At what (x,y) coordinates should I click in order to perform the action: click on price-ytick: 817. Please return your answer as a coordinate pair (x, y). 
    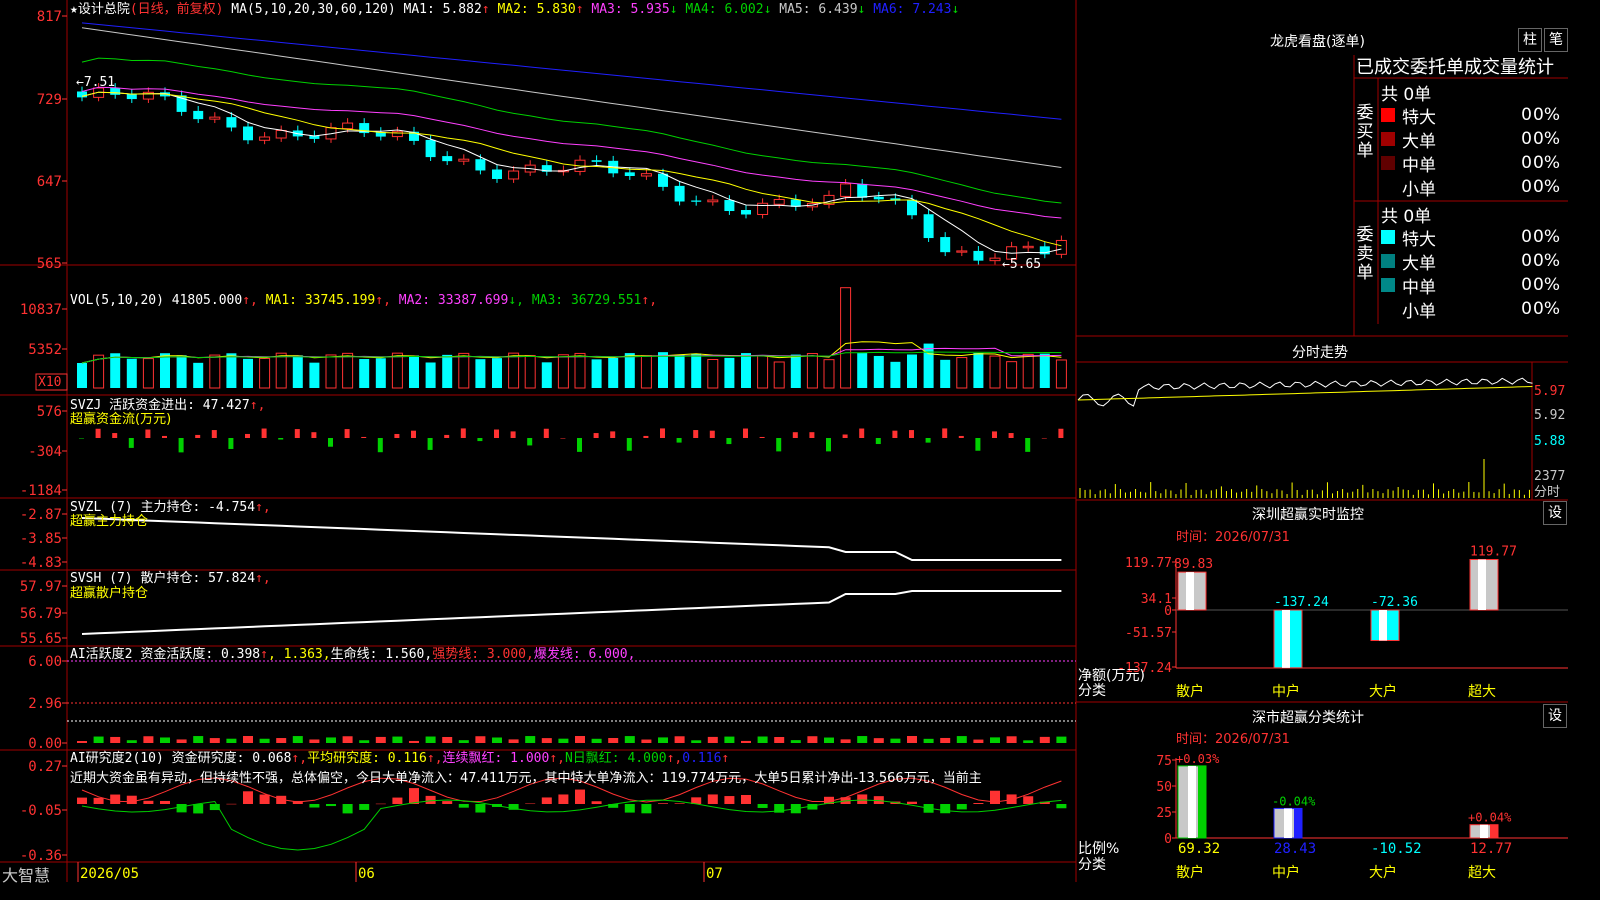
    Looking at the image, I should click on (49, 17).